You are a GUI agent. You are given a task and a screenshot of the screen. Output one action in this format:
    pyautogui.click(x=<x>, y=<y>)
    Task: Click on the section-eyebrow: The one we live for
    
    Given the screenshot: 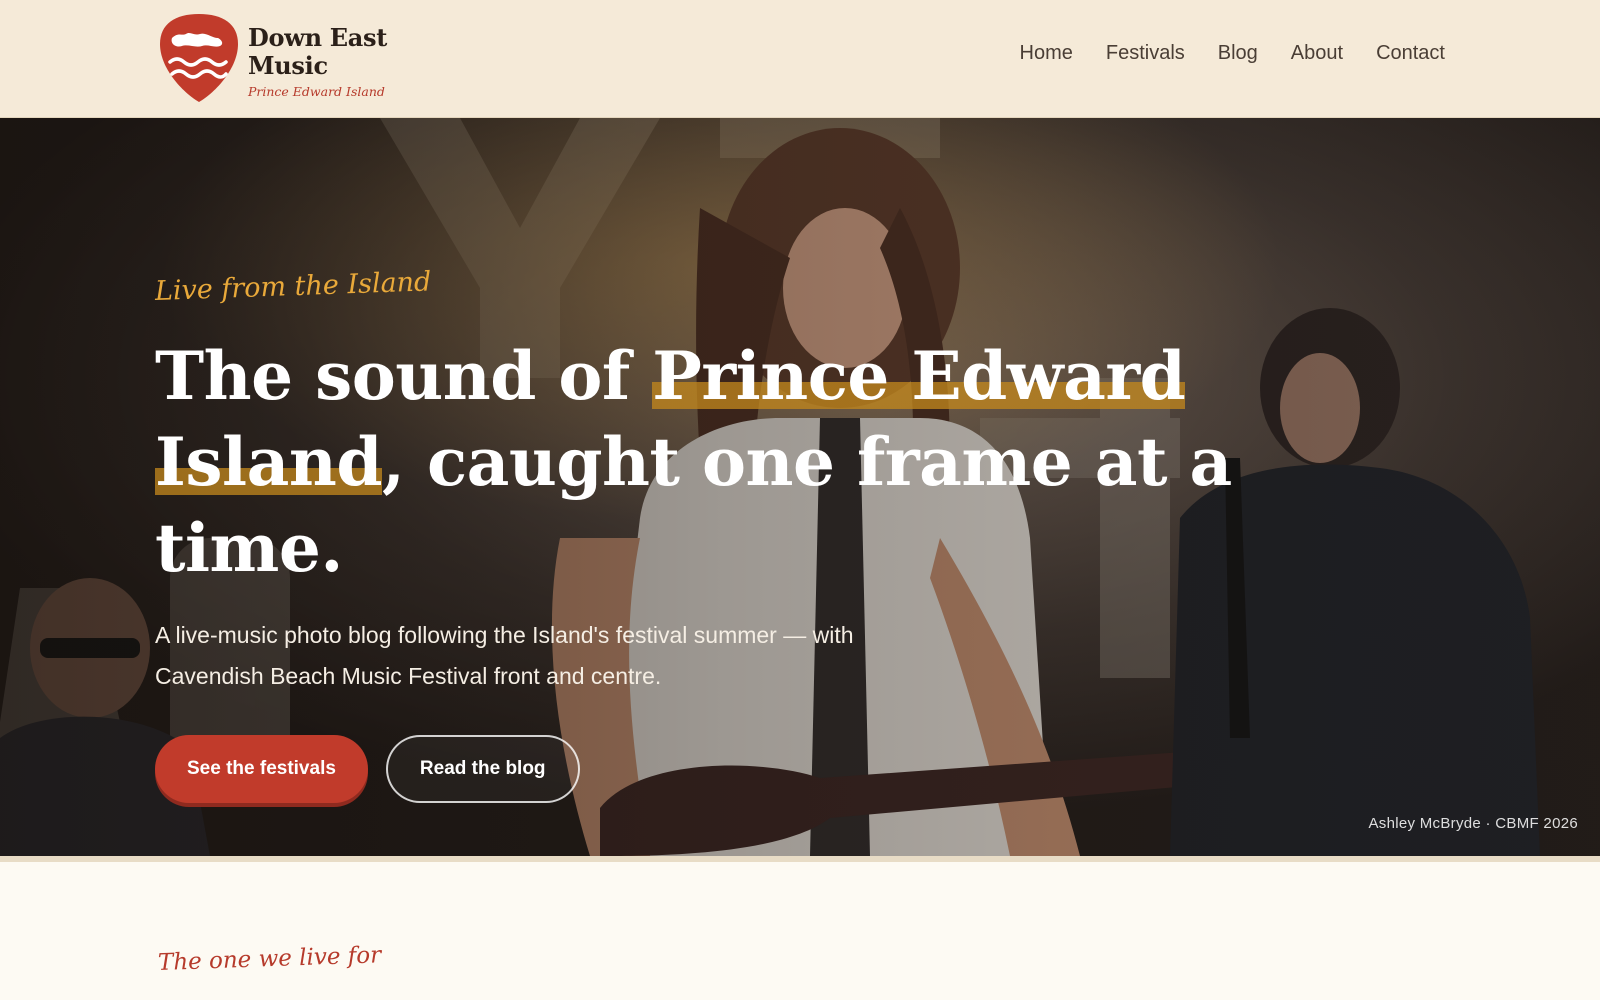 What is the action you would take?
    pyautogui.click(x=269, y=959)
    